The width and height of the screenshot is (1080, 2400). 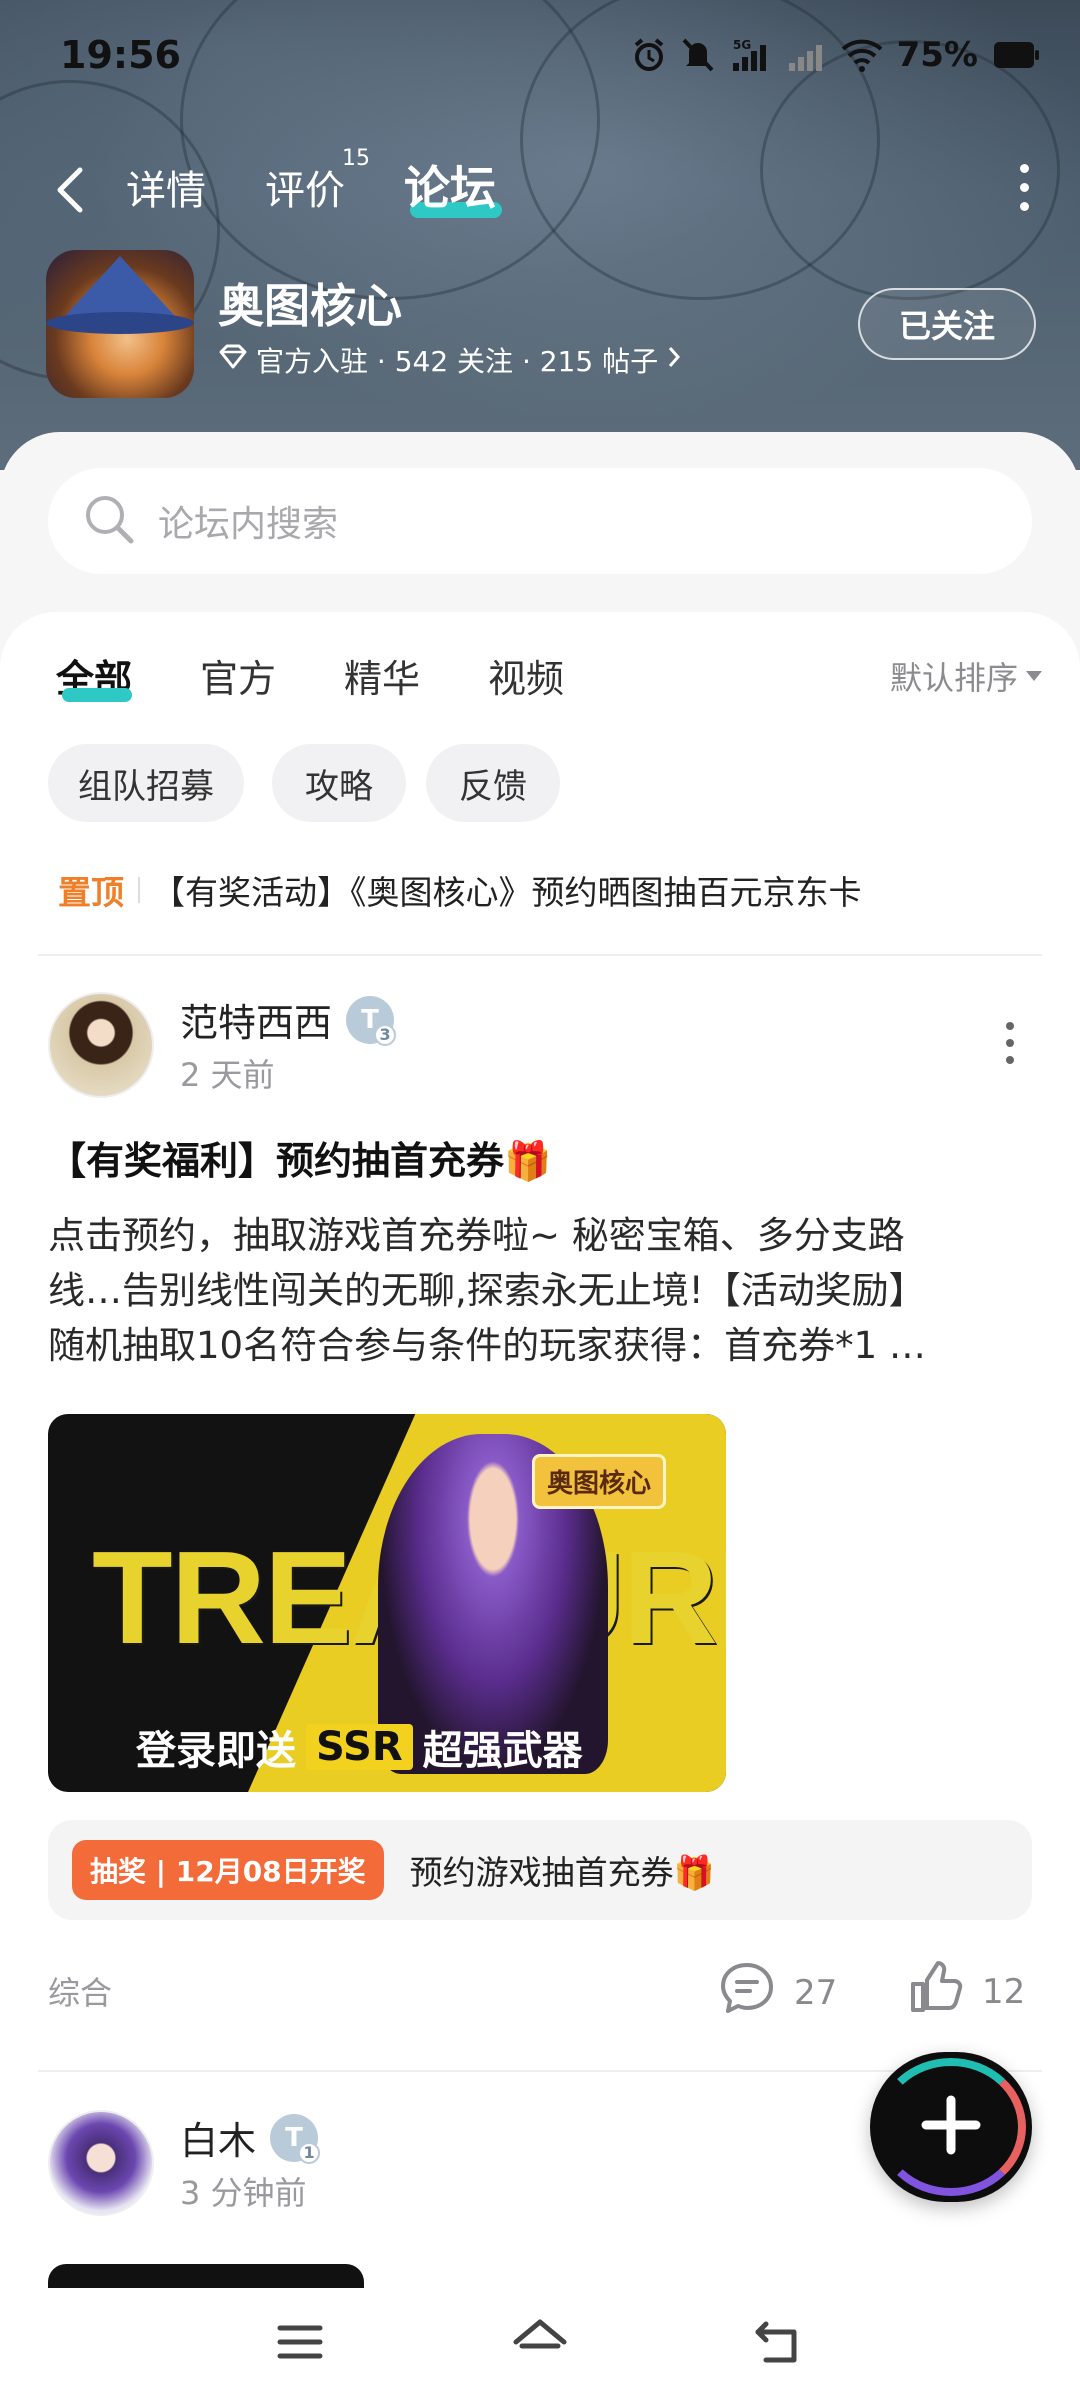 I want to click on author-name-row: 范特西西 T3, so click(x=288, y=1019).